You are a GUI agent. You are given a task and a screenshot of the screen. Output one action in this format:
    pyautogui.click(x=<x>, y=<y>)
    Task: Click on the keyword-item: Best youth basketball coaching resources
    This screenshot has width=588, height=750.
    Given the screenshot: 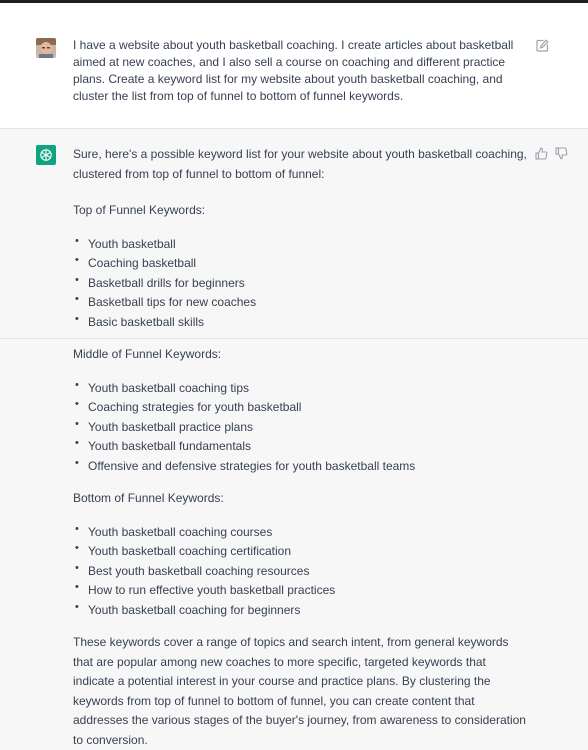 What is the action you would take?
    pyautogui.click(x=300, y=570)
    